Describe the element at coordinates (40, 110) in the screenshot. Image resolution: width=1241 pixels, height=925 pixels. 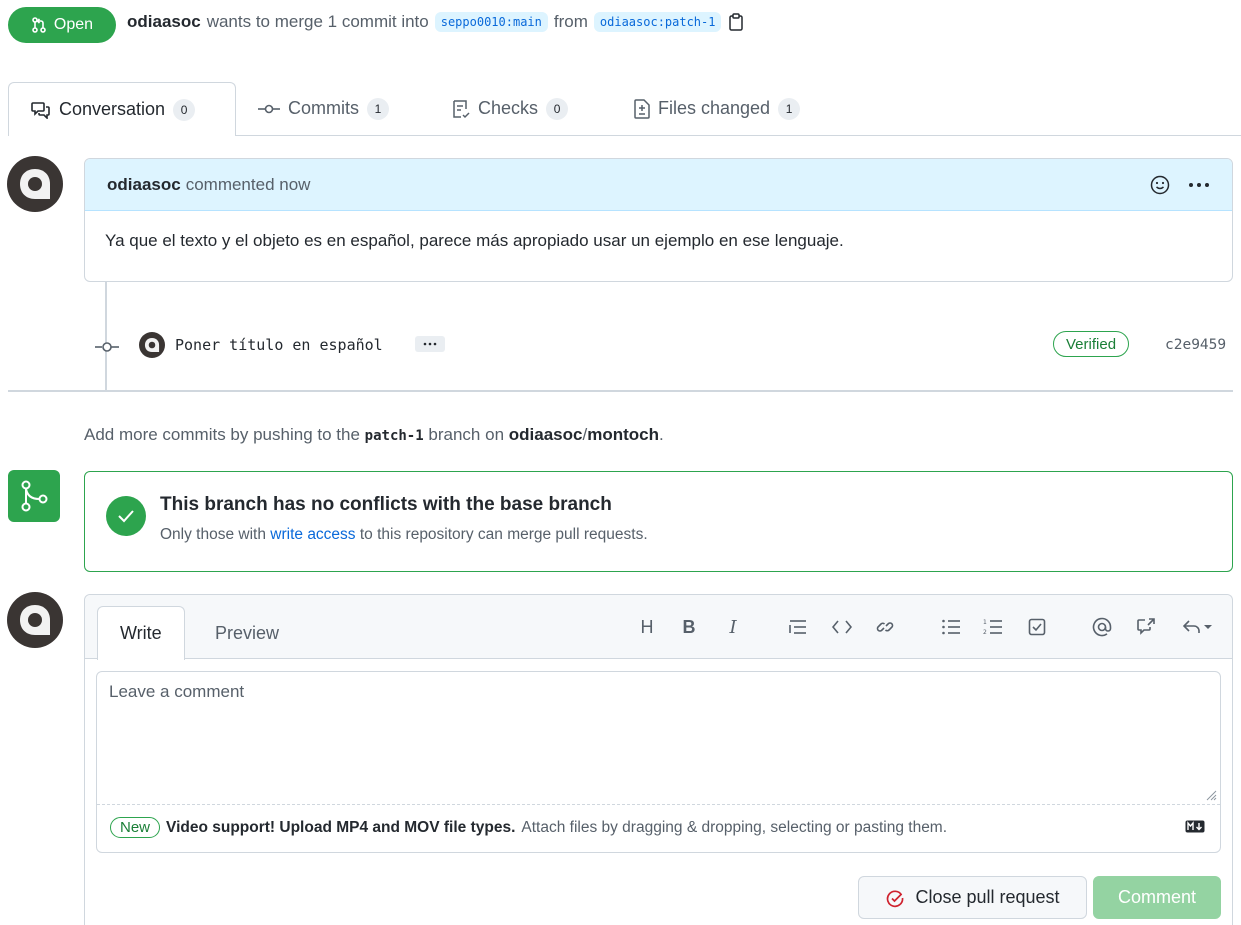
I see `comment-discussion-icon` at that location.